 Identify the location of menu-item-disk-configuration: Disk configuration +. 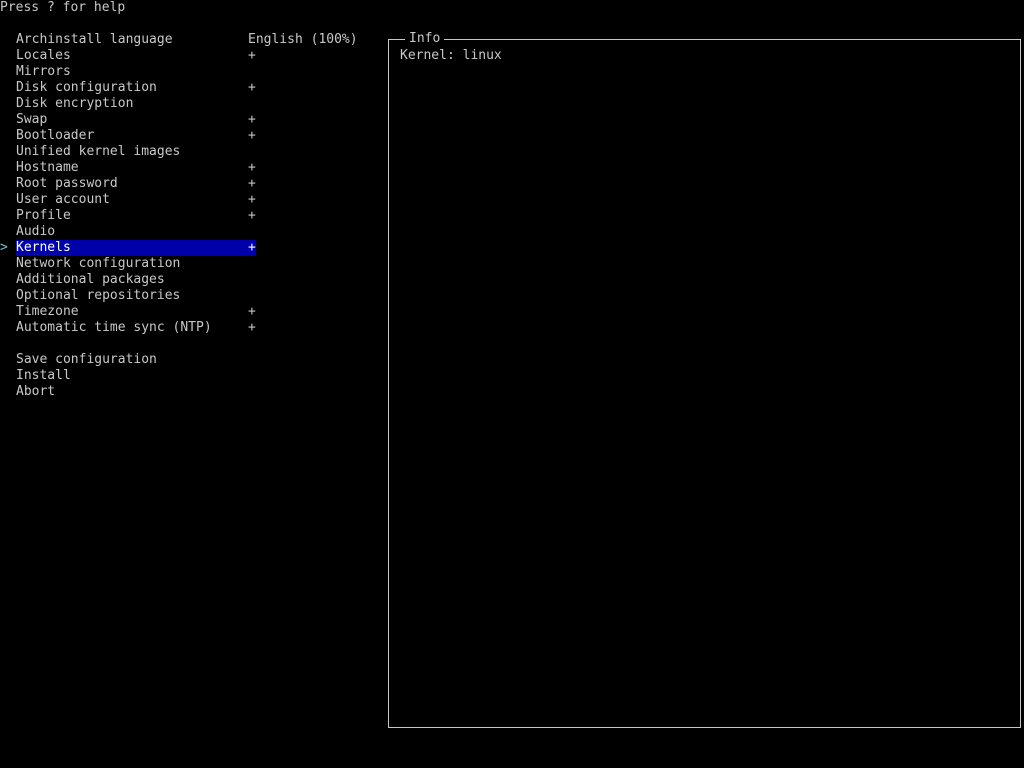
(190, 88).